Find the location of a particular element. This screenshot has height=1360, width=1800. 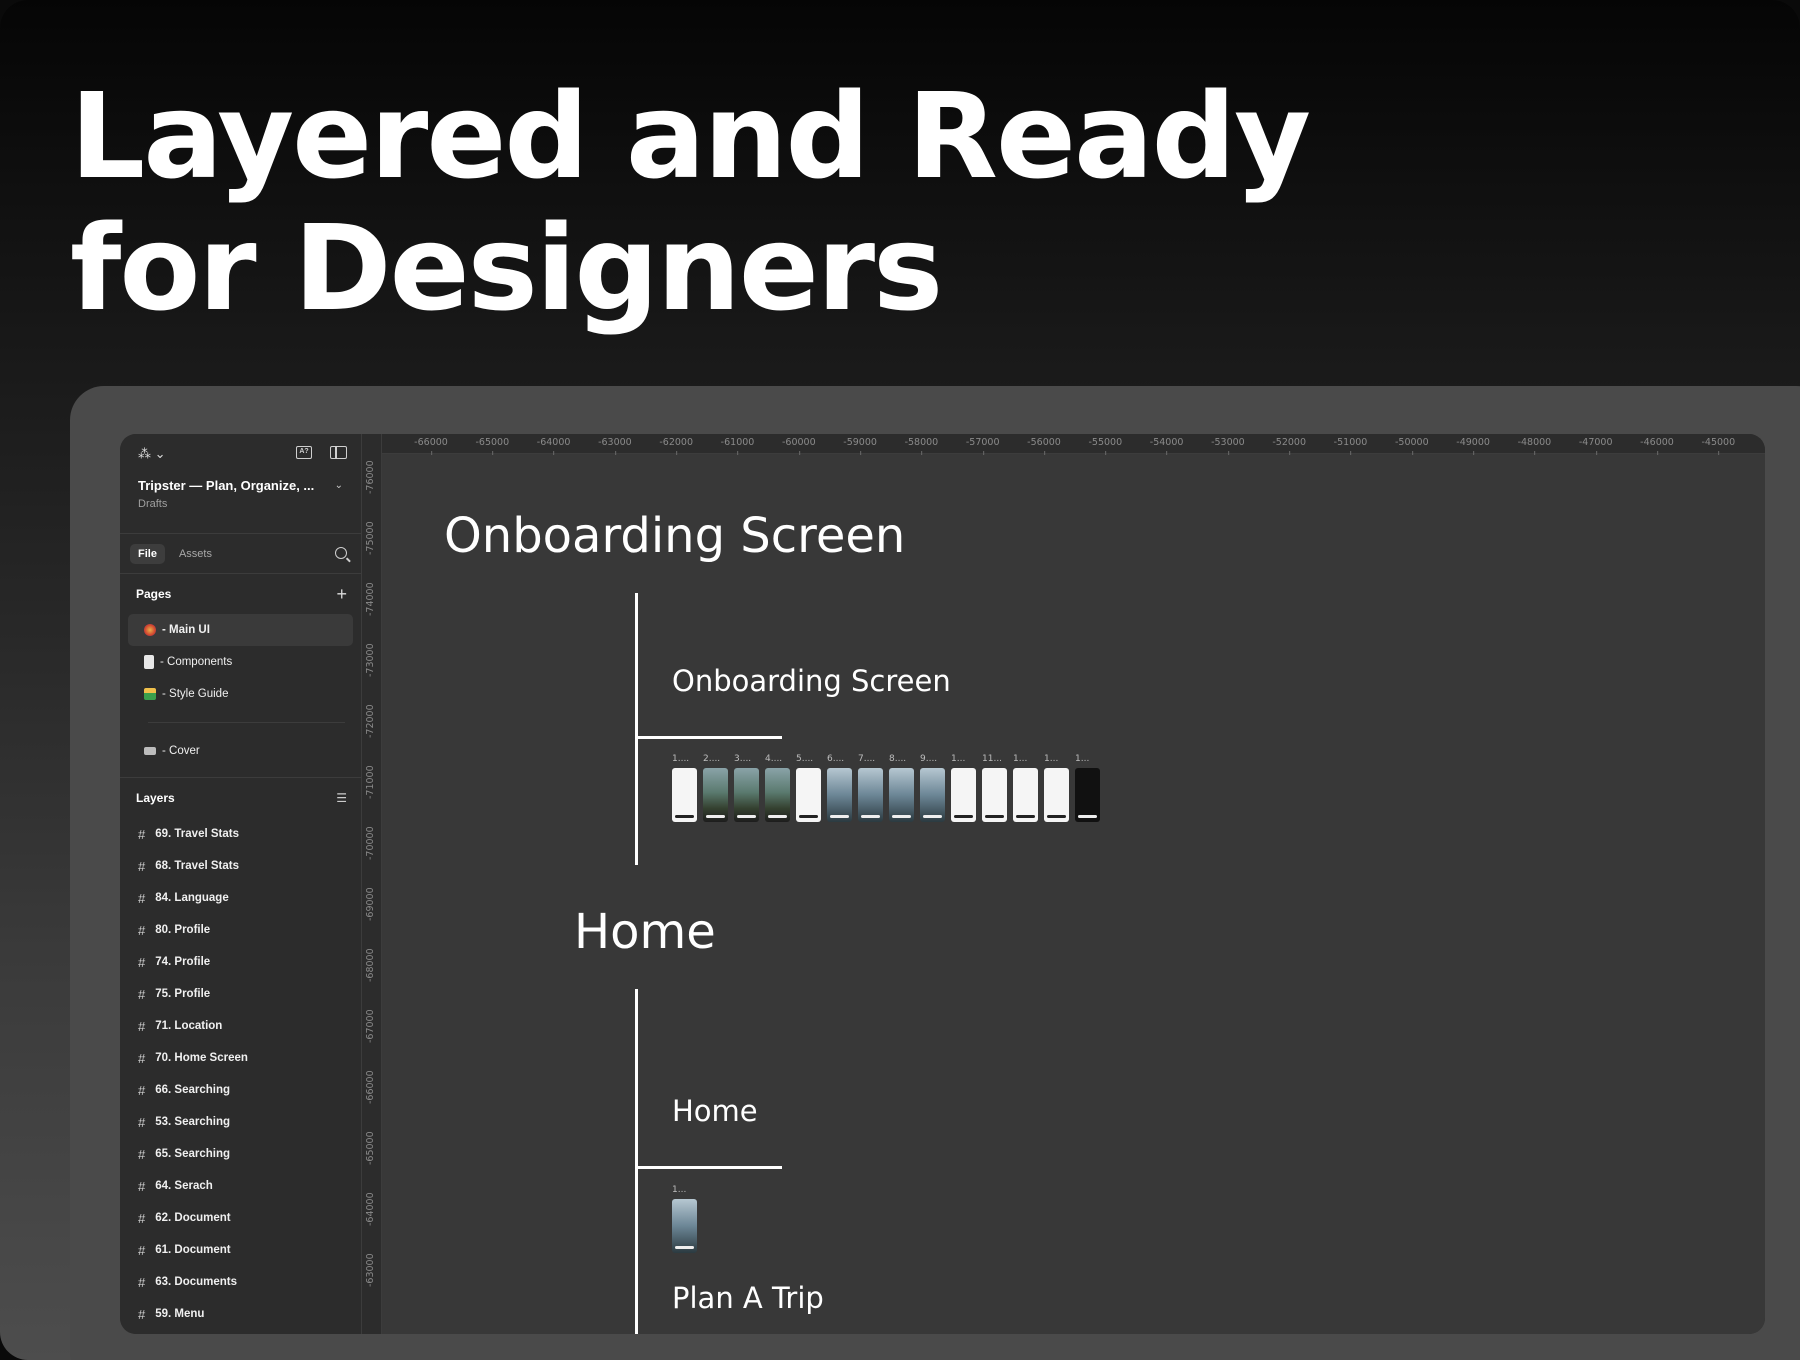

tab-assets: Assets is located at coordinates (195, 554).